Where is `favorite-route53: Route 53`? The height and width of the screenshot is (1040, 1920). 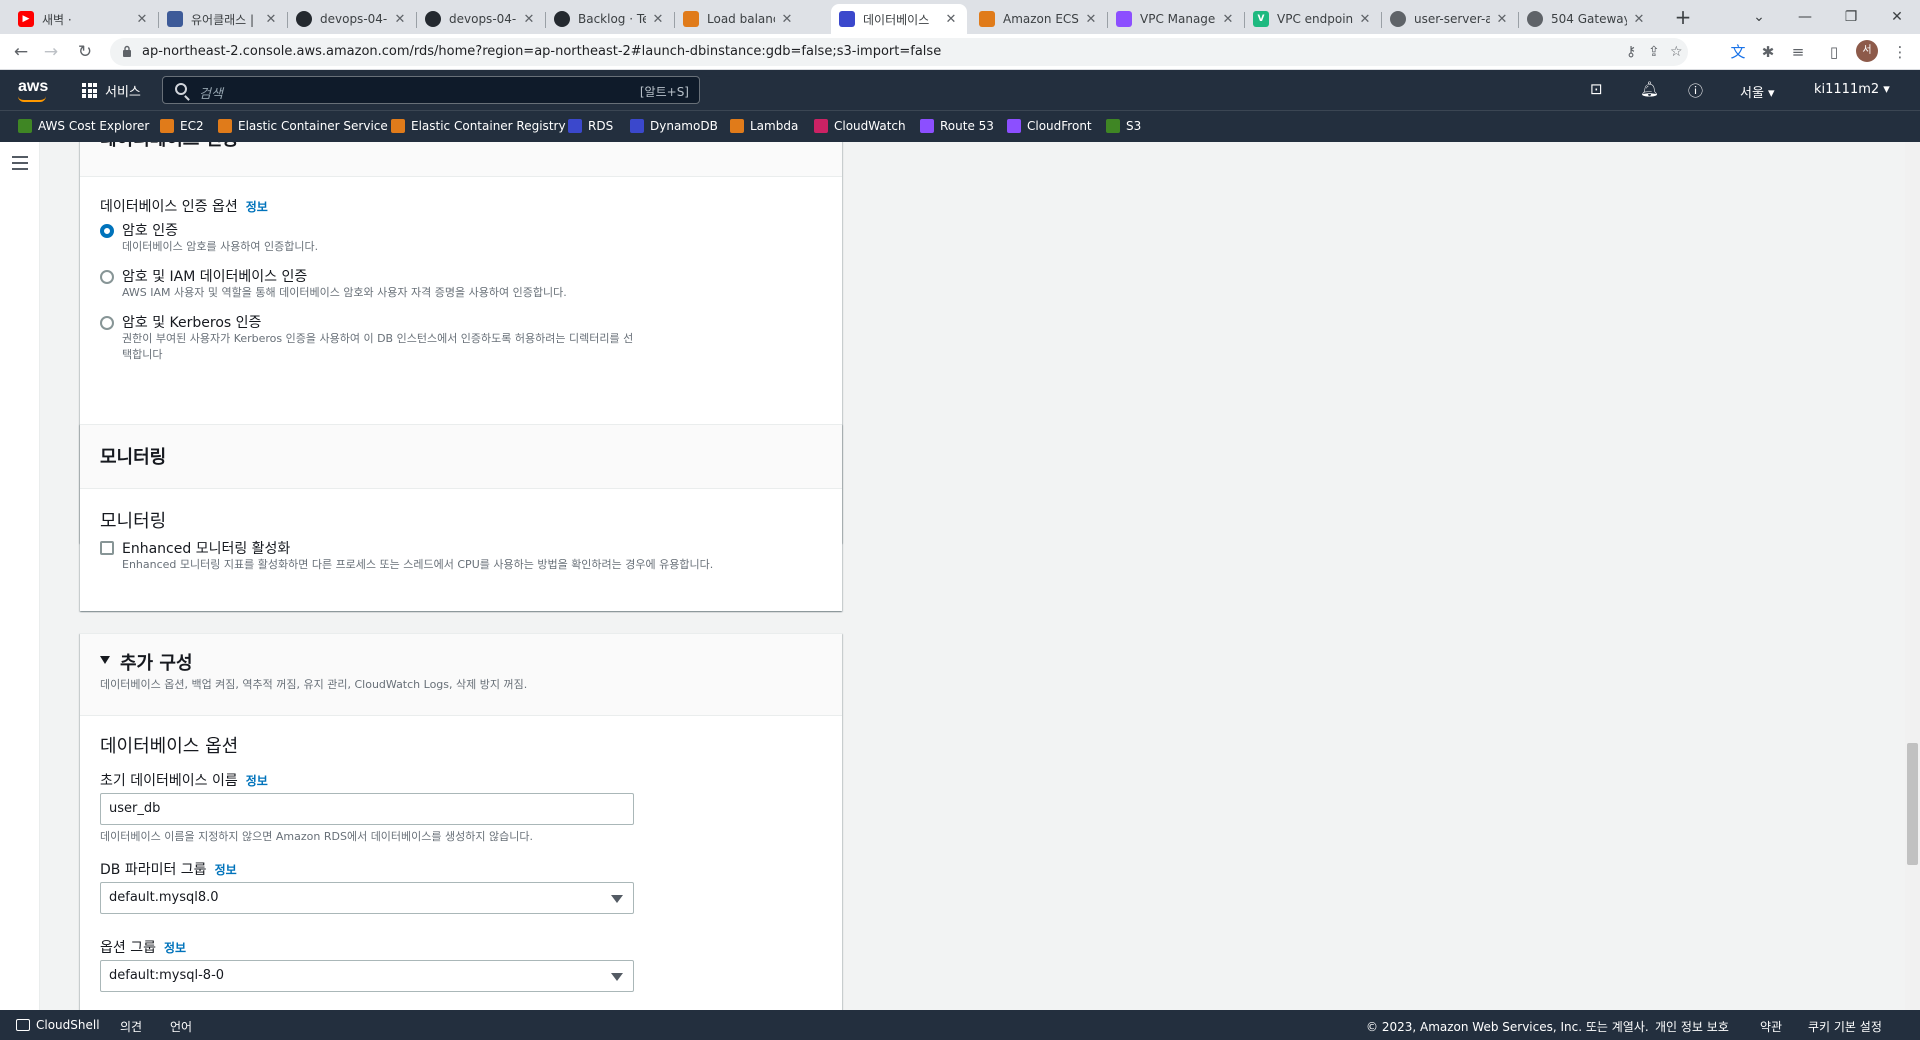
favorite-route53: Route 53 is located at coordinates (957, 126).